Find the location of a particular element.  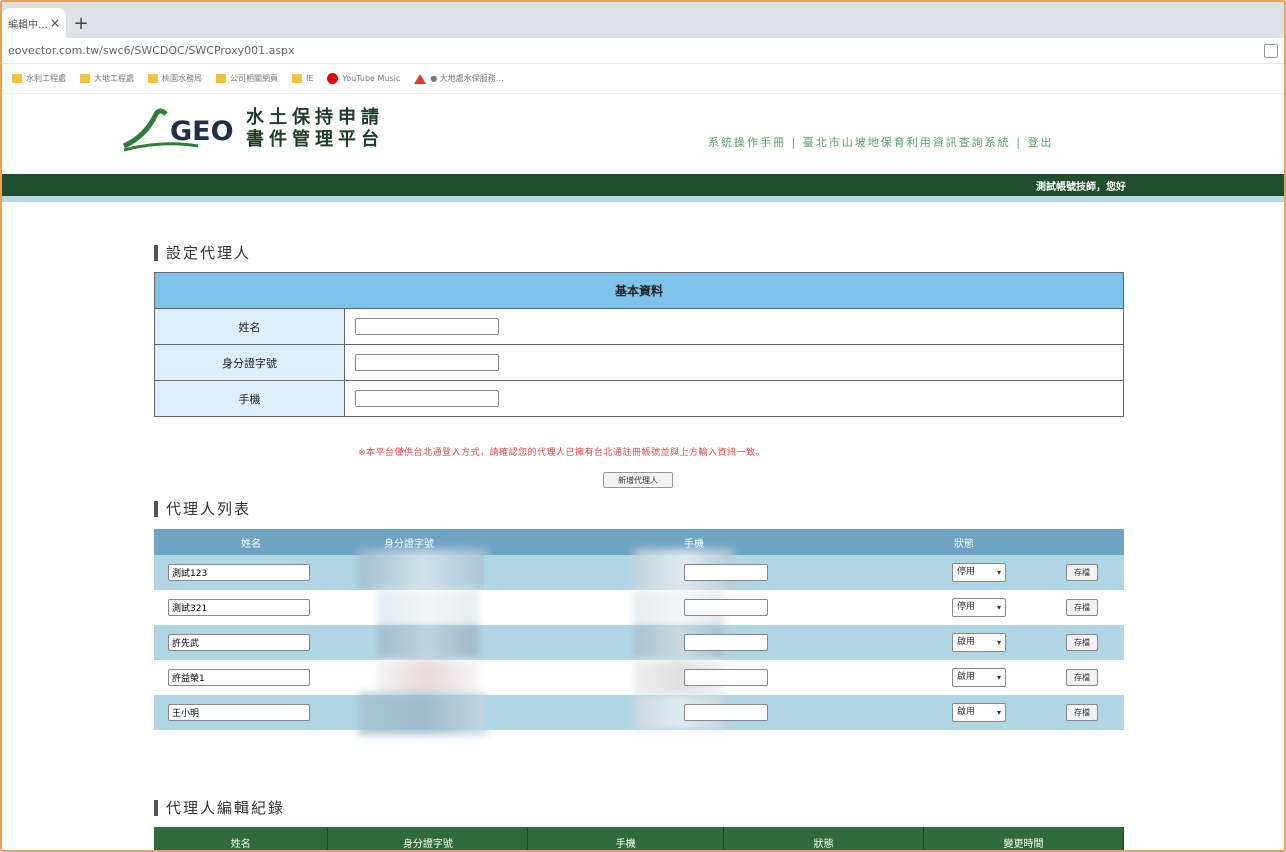

mobile-input is located at coordinates (427, 399).